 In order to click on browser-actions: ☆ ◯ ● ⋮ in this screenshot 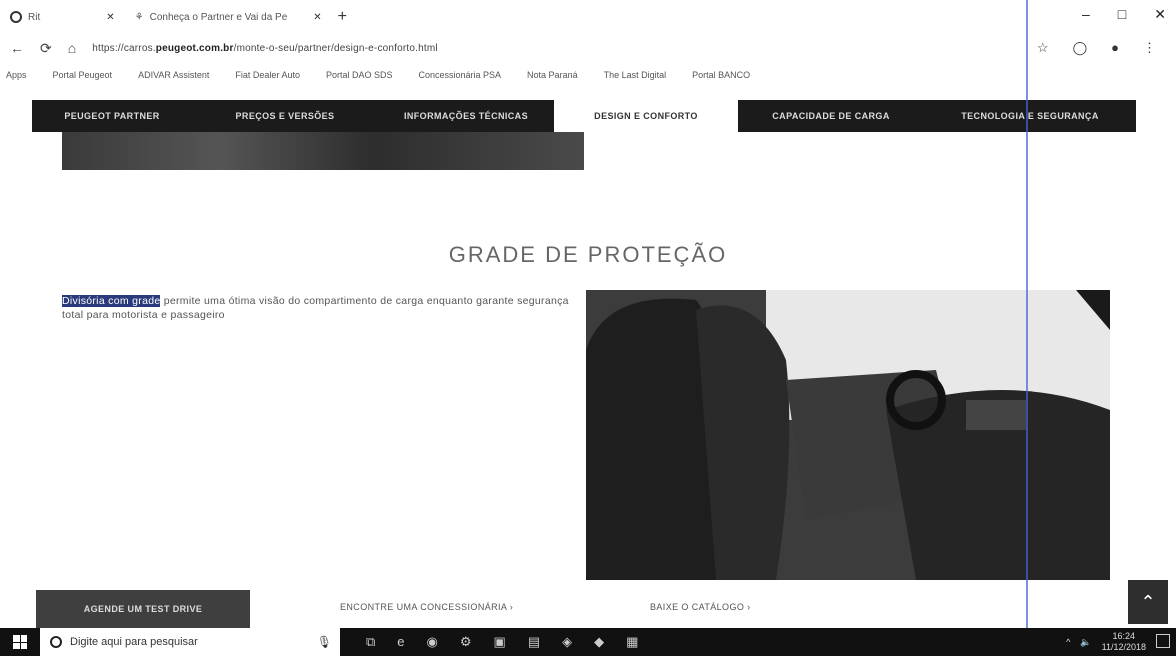, I will do `click(1096, 48)`.